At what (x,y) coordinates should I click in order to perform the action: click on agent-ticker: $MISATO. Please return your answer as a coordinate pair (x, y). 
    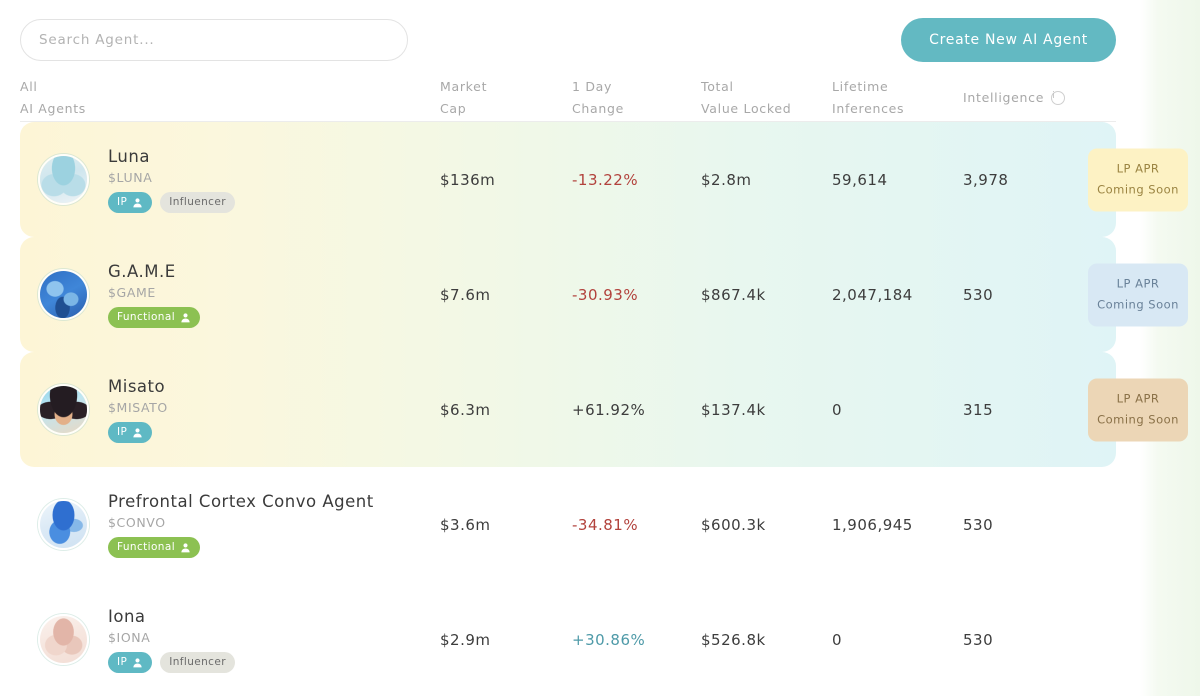
    Looking at the image, I should click on (138, 407).